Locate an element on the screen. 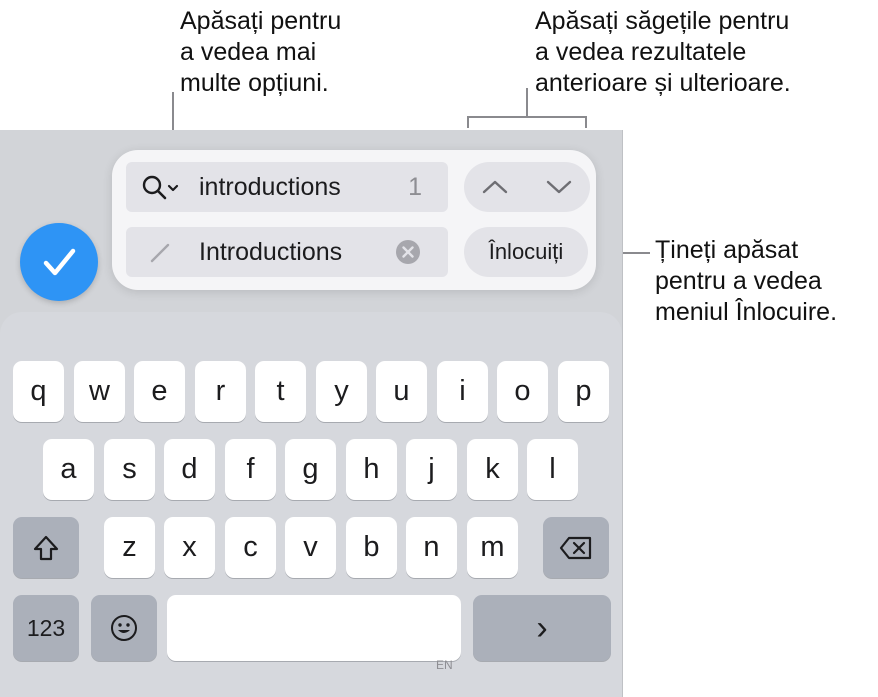 The height and width of the screenshot is (697, 878). find-field: introductions 1 is located at coordinates (287, 187).